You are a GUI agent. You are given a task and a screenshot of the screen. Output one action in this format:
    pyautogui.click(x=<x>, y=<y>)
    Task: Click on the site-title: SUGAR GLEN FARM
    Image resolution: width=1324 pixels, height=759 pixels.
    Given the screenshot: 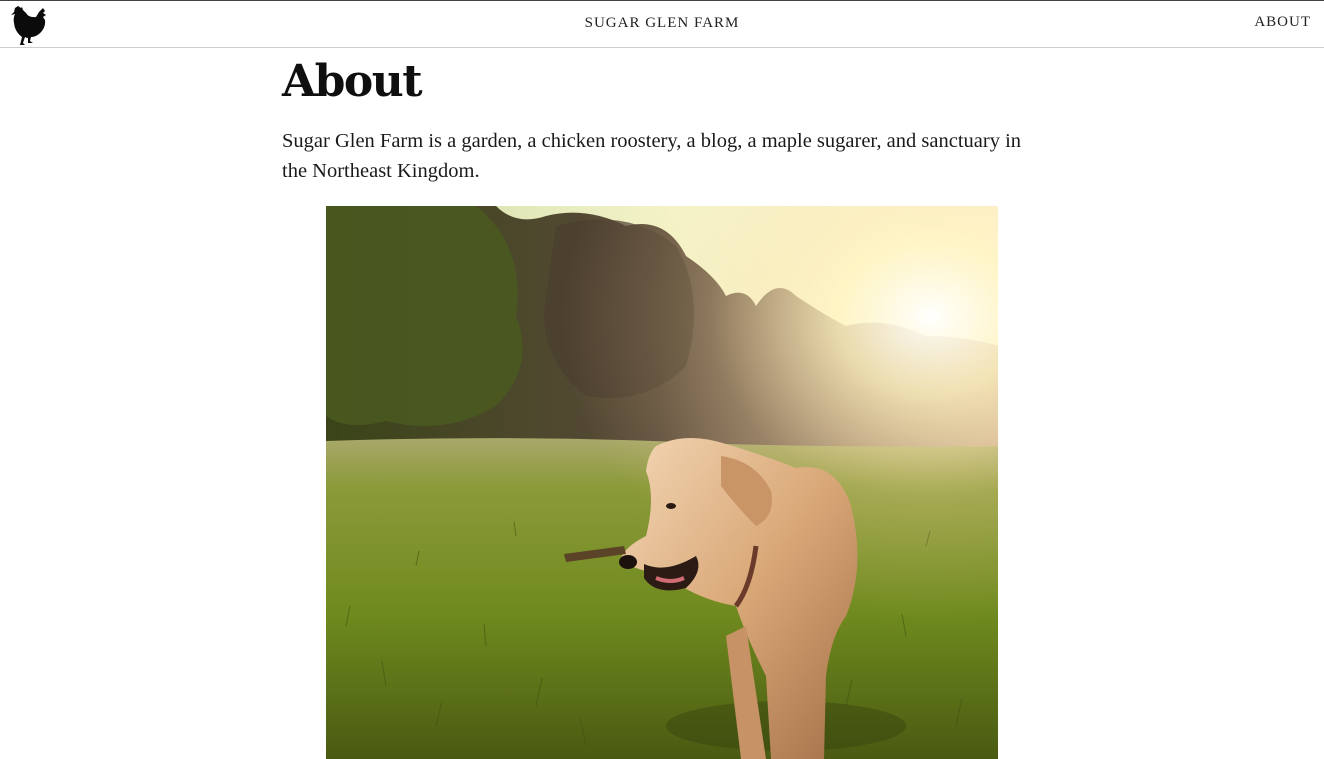 What is the action you would take?
    pyautogui.click(x=662, y=23)
    